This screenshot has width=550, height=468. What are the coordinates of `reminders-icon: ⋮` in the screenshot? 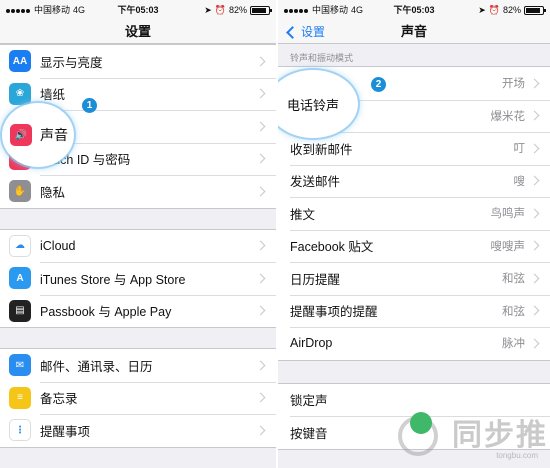 It's located at (20, 430).